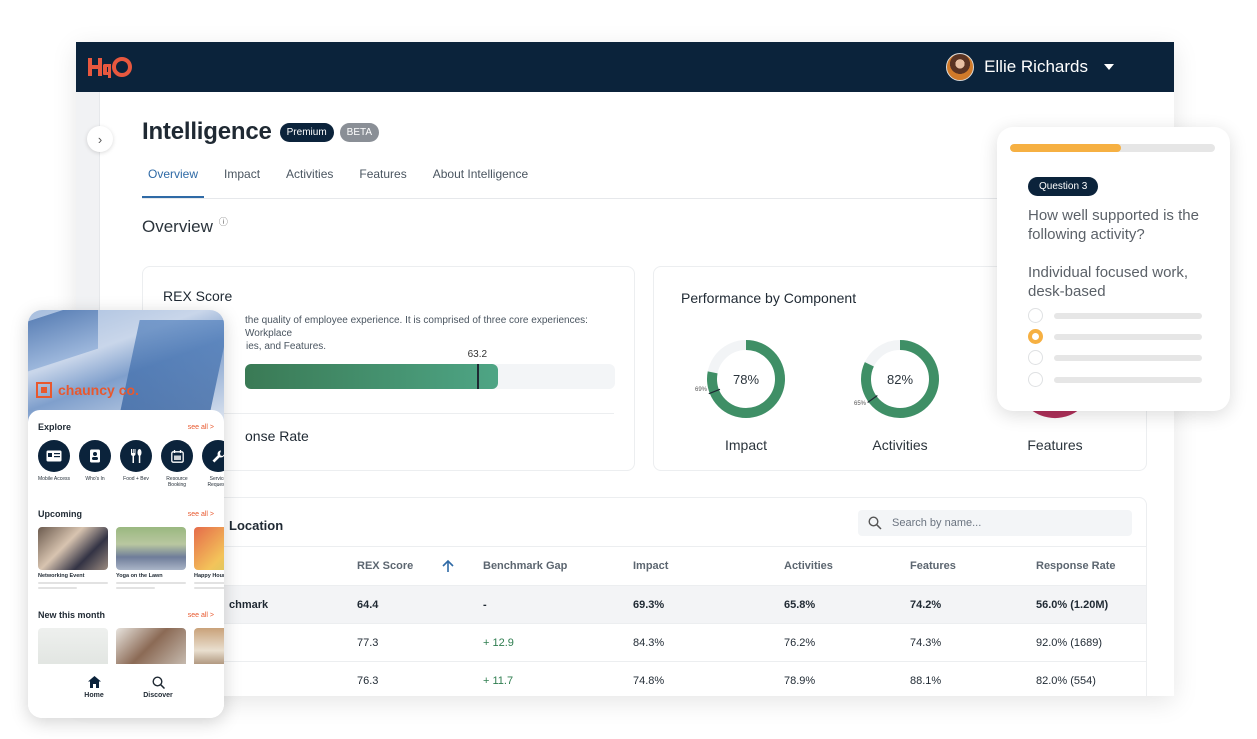 The image size is (1257, 739). Describe the element at coordinates (808, 566) in the screenshot. I see `col-activities: Activities` at that location.